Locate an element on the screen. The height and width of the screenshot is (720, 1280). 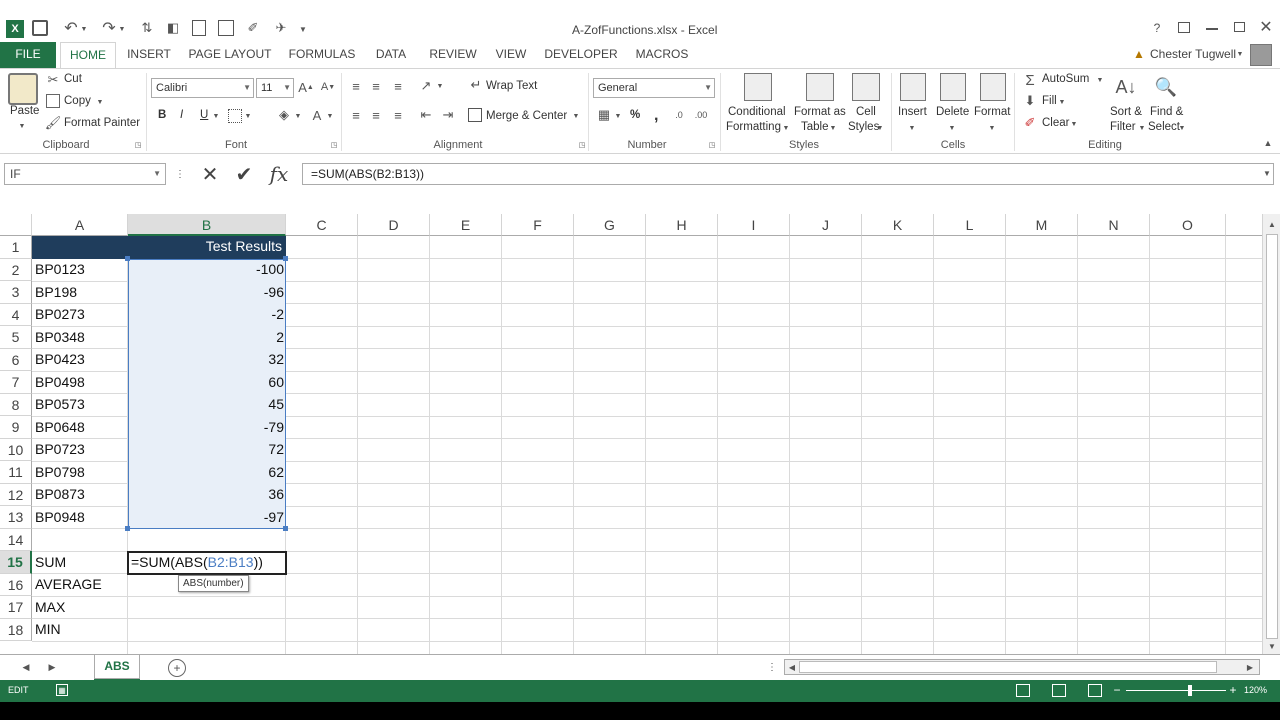
row-header-13: 13 is located at coordinates (16, 517).